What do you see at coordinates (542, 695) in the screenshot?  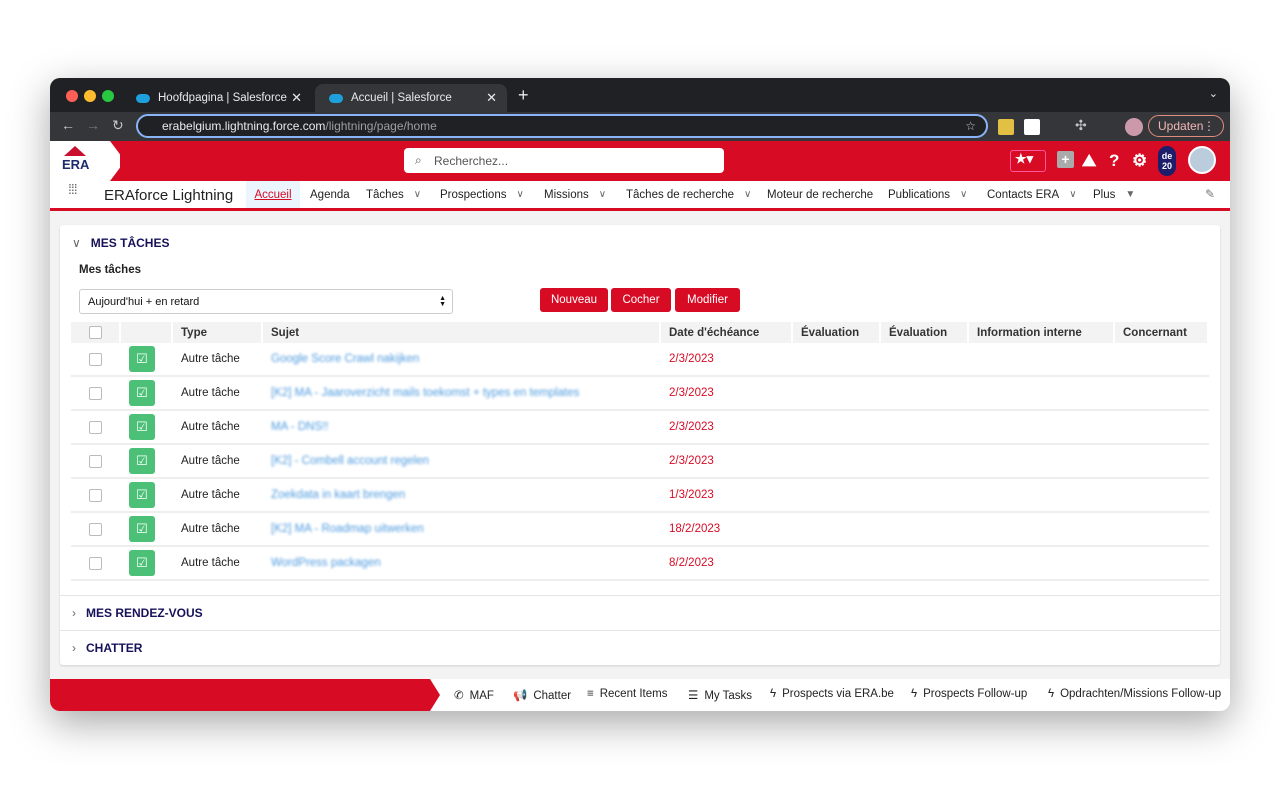 I see `utility-item-chatter: 📢 Chatter` at bounding box center [542, 695].